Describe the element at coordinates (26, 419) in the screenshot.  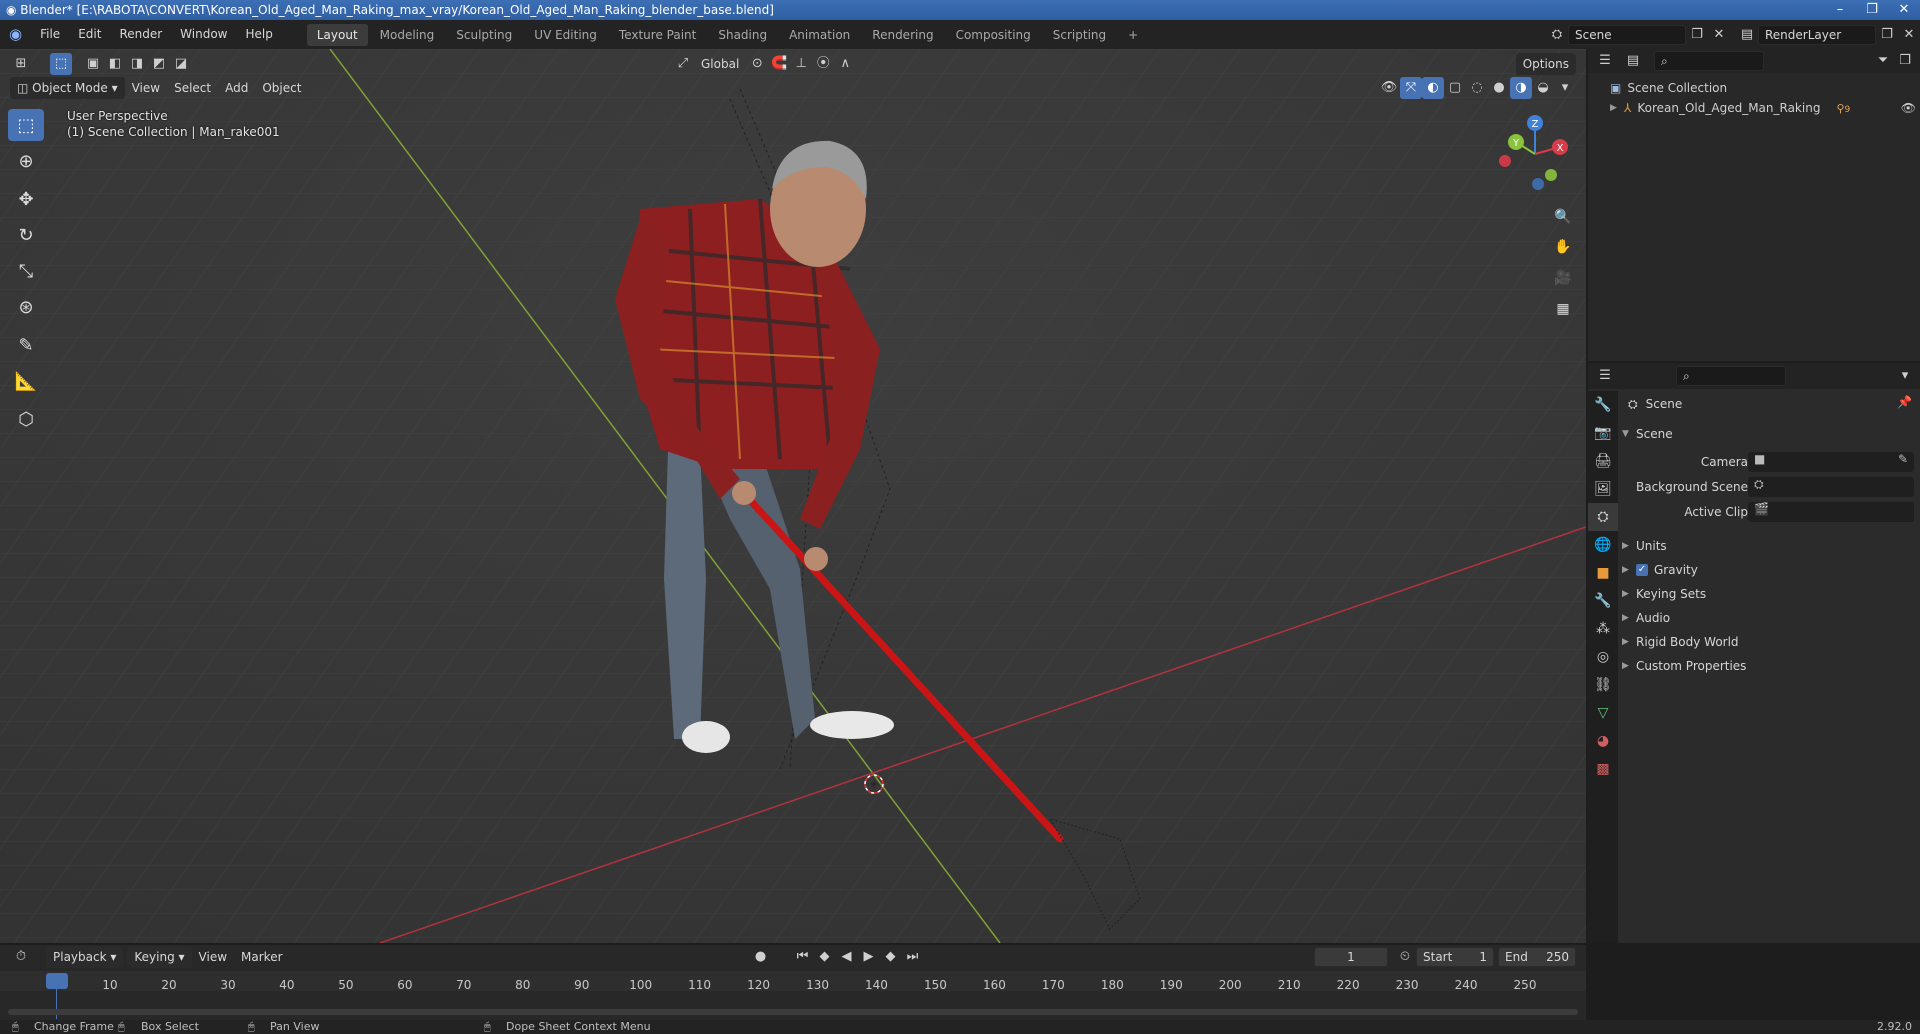
I see `add-cube-tool-icon: ⬡` at that location.